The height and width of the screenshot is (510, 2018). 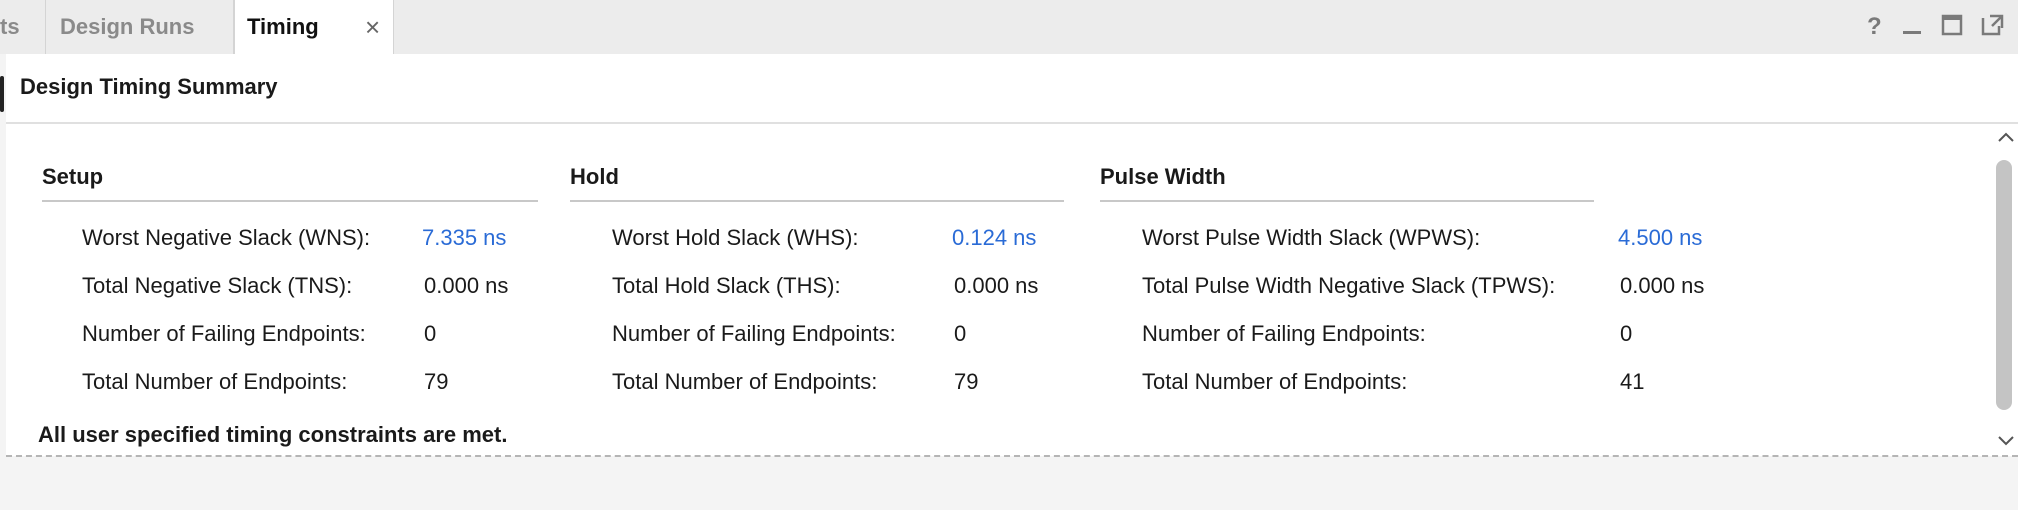 What do you see at coordinates (464, 238) in the screenshot?
I see `setup-wns-value-link: 7.335 ns` at bounding box center [464, 238].